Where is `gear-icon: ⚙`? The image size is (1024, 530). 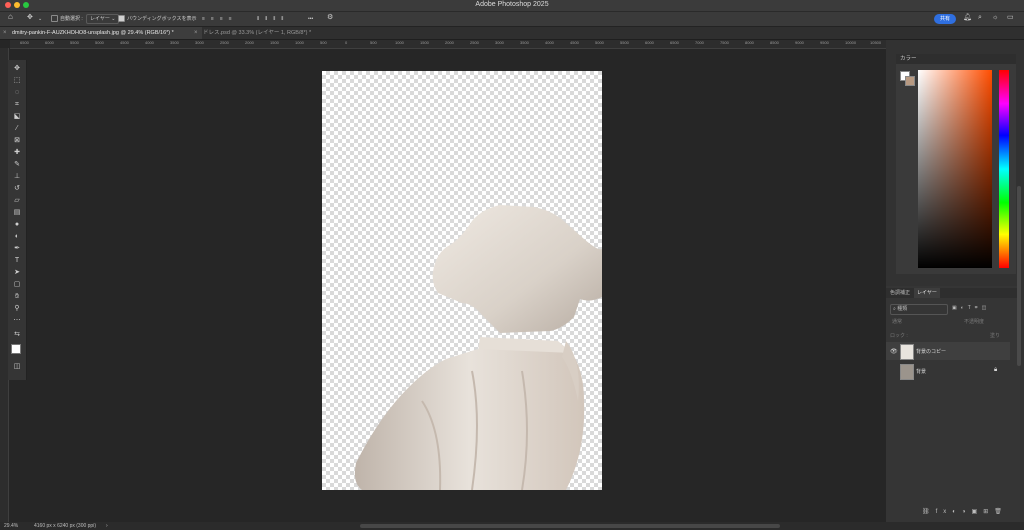
gear-icon: ⚙ is located at coordinates (330, 18).